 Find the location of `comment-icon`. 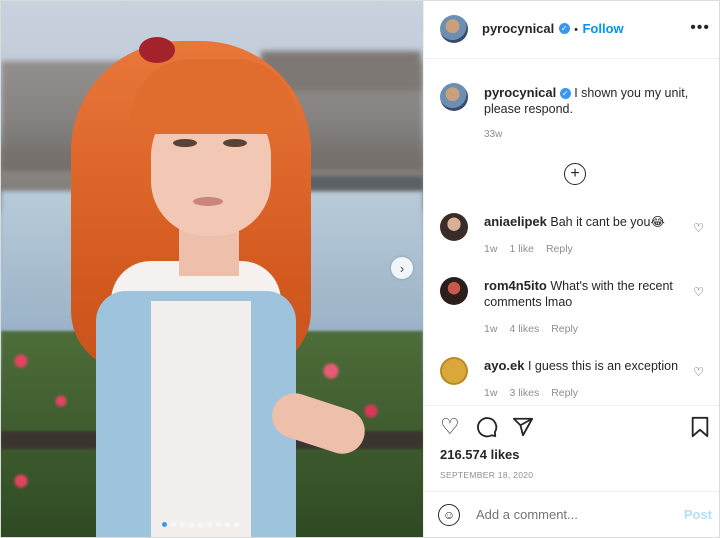

comment-icon is located at coordinates (487, 427).